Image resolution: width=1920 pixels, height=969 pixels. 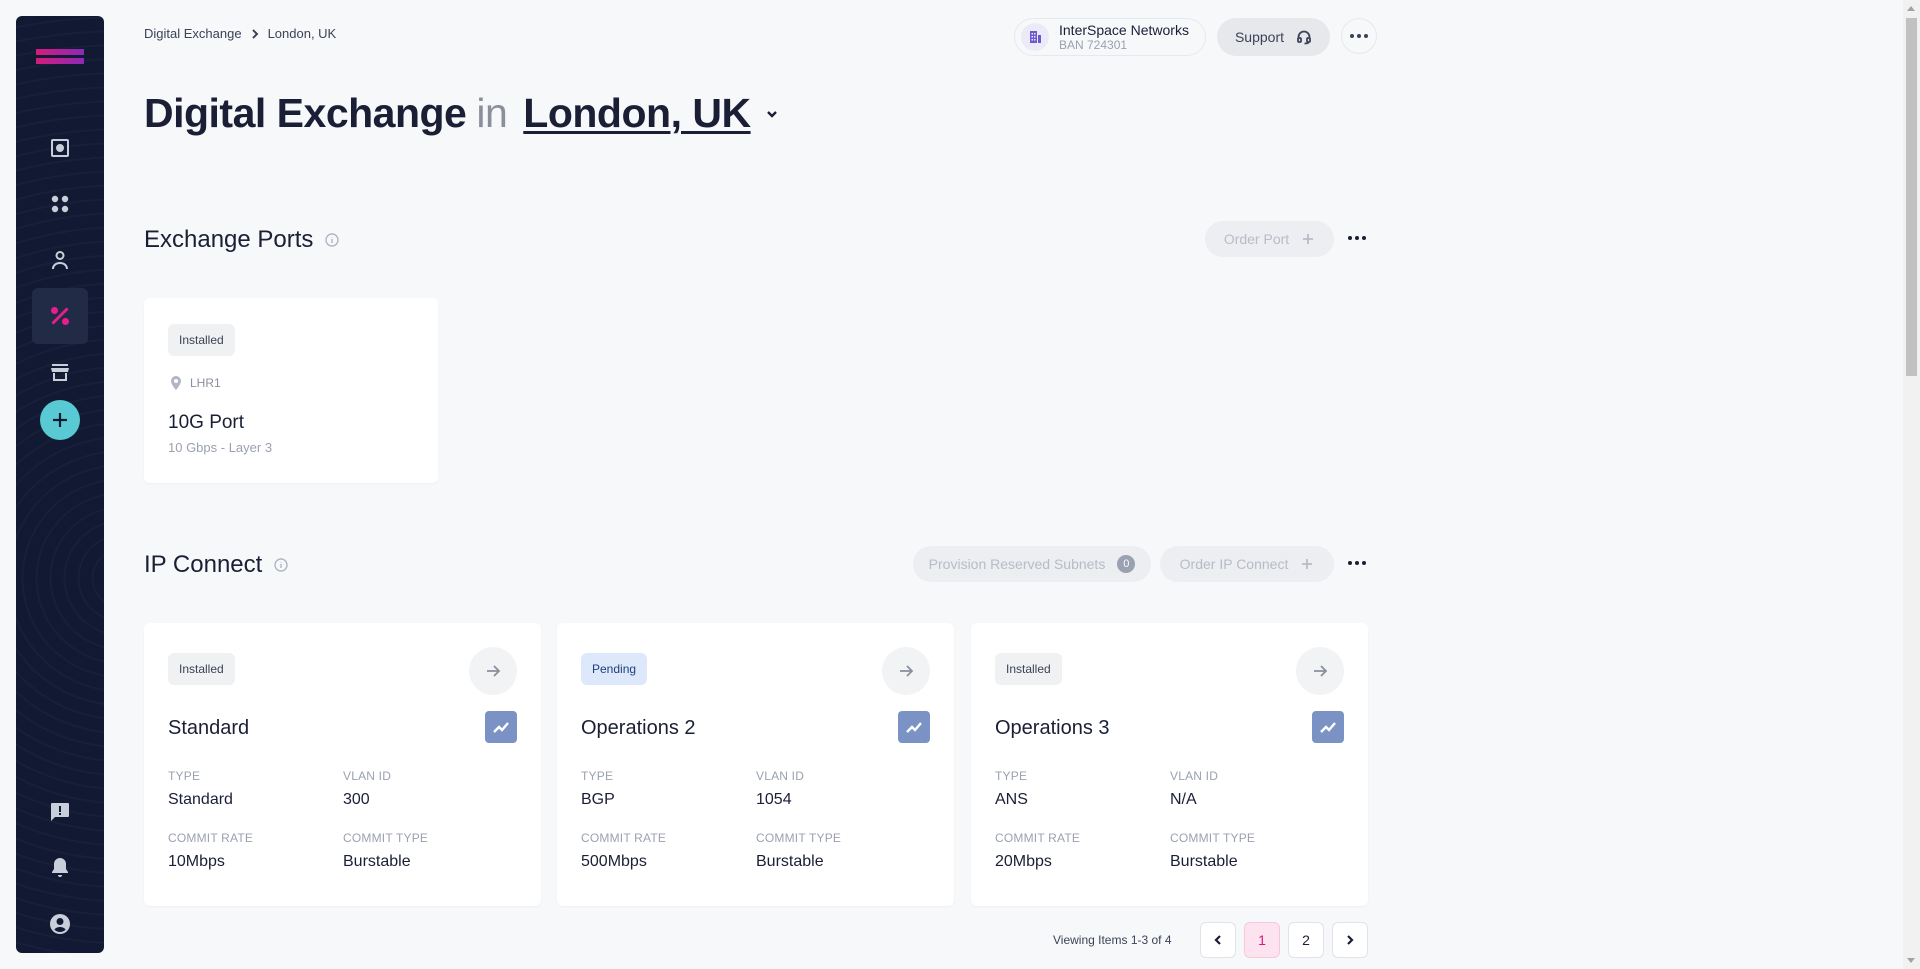 I want to click on order-port-button: Order Port, so click(x=1269, y=239).